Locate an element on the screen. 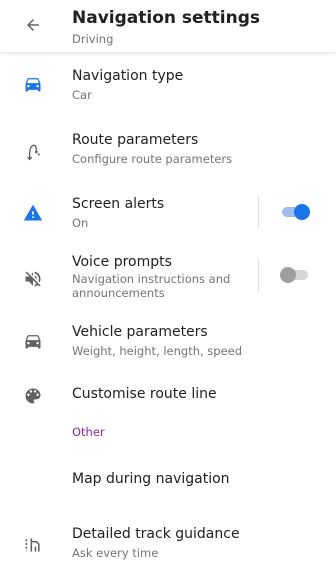 This screenshot has width=336, height=580. palette-icon is located at coordinates (33, 396).